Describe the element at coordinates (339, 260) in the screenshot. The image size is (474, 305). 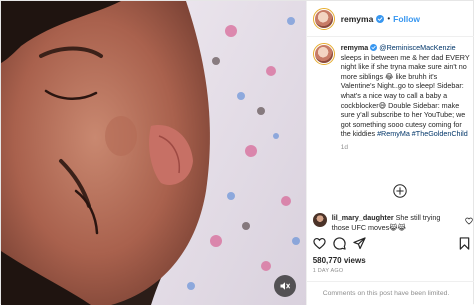
I see `view-count: 580,770 views` at that location.